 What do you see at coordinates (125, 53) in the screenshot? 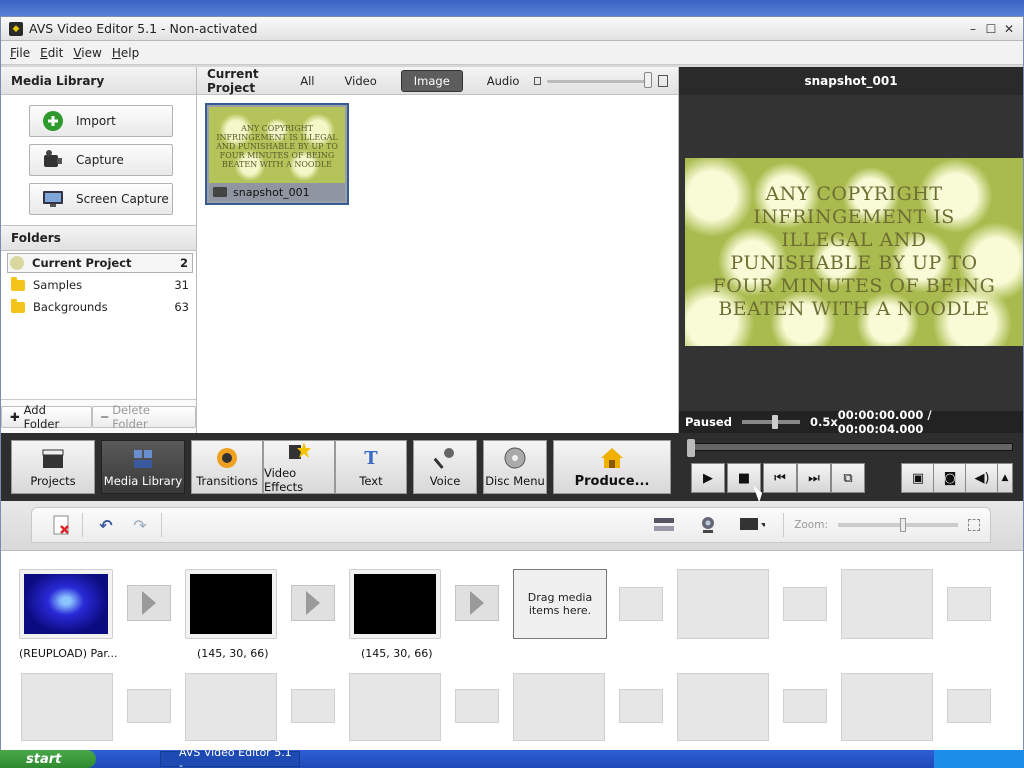
I see `menu-help: Help` at bounding box center [125, 53].